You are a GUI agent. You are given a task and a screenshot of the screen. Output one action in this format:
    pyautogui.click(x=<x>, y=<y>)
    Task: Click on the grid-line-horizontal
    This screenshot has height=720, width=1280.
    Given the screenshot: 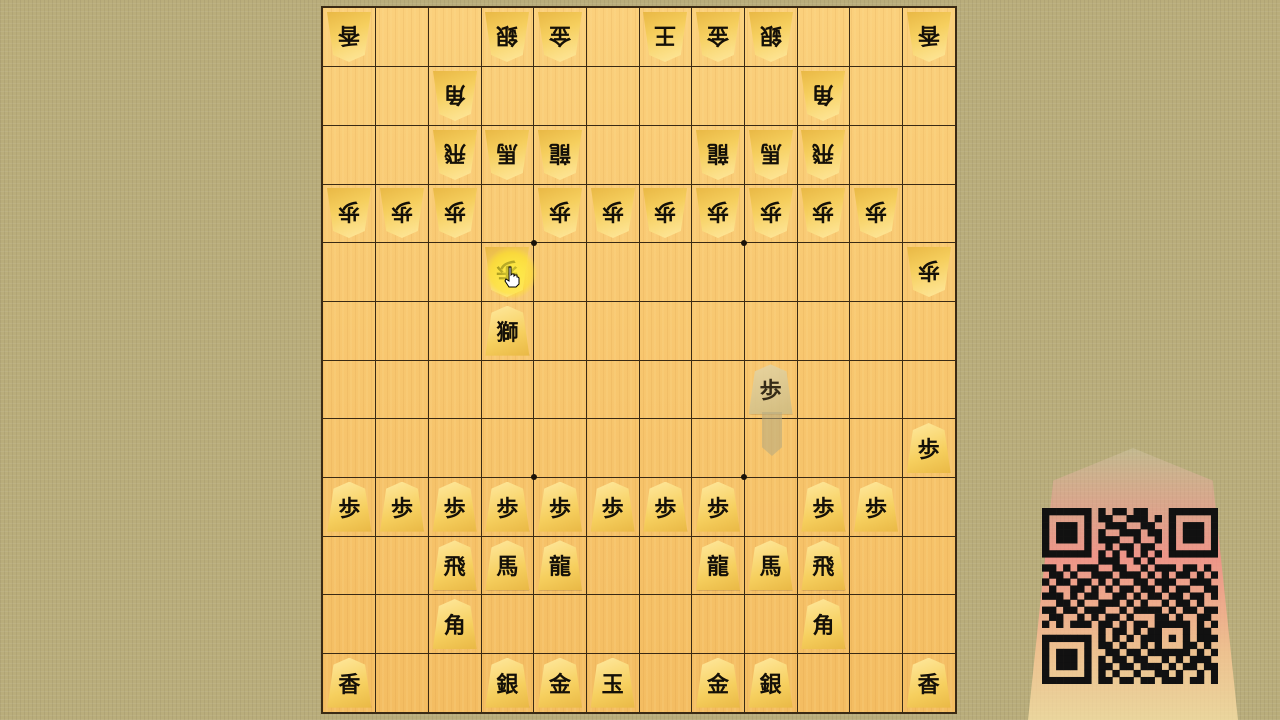 What is the action you would take?
    pyautogui.click(x=639, y=653)
    